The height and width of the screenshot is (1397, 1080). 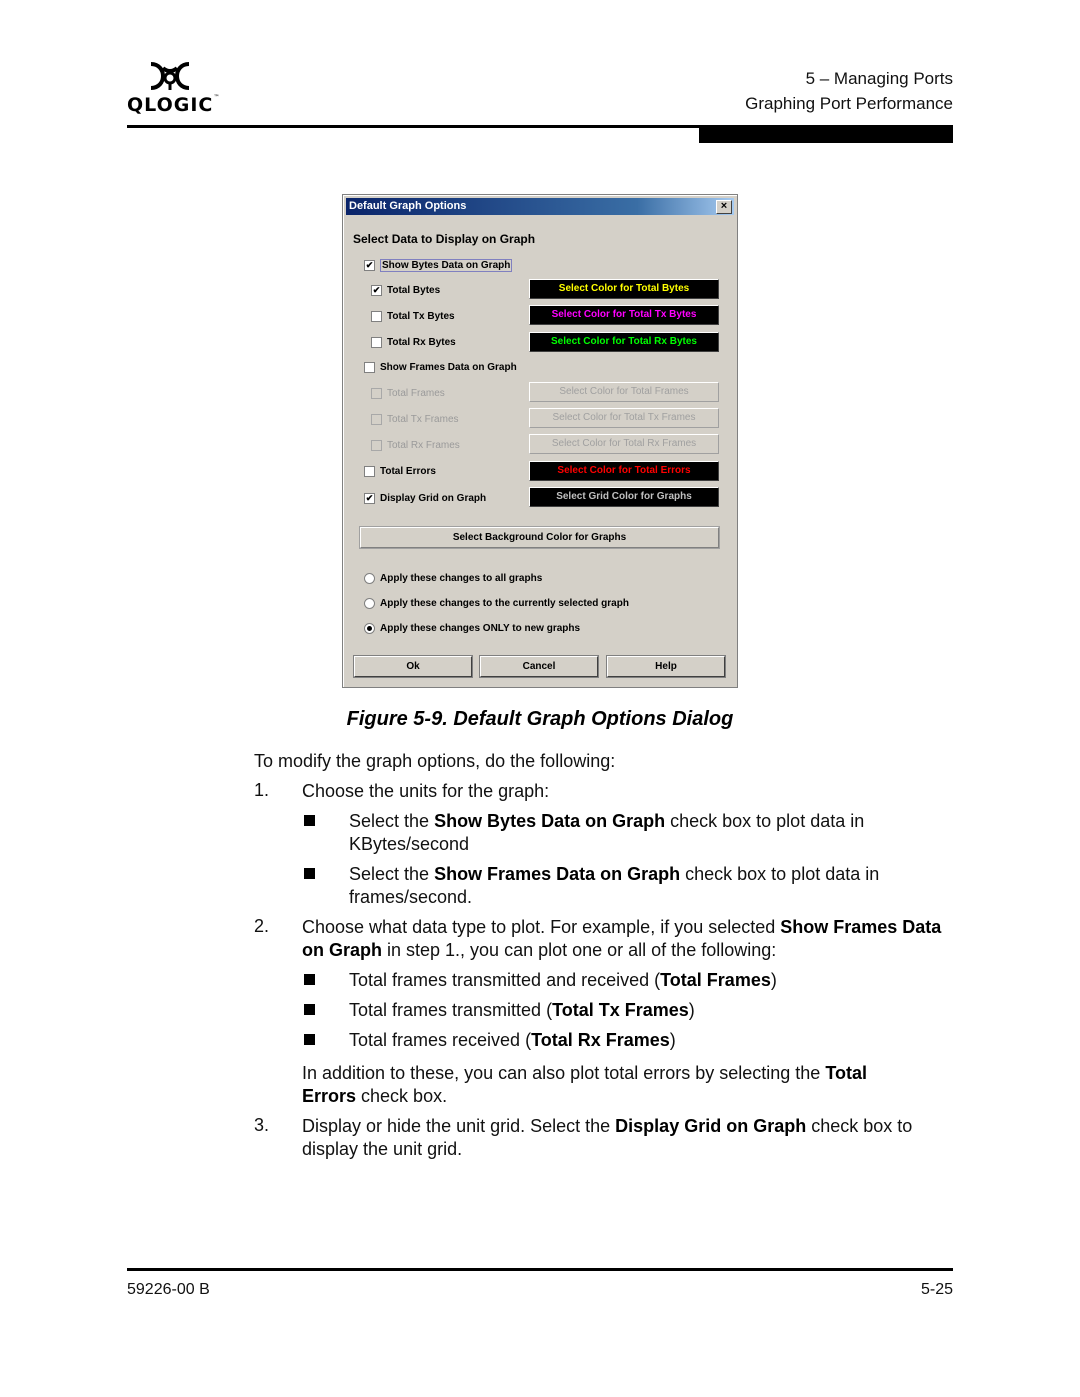 I want to click on footer-rule, so click(x=540, y=1269).